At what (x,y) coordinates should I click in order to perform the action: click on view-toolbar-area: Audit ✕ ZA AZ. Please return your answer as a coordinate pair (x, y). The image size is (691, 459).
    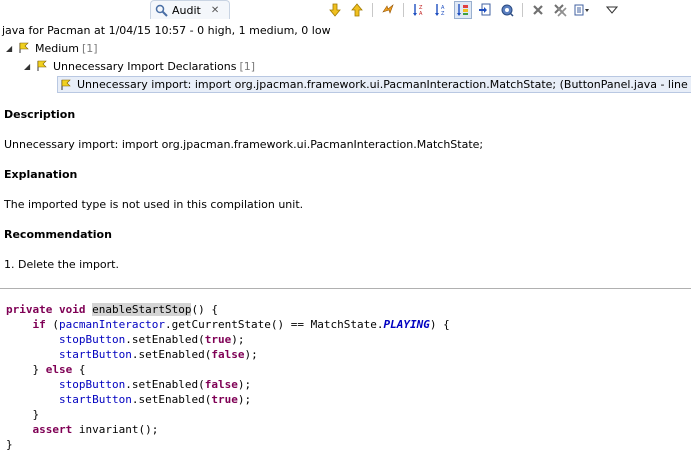
    Looking at the image, I should click on (345, 10).